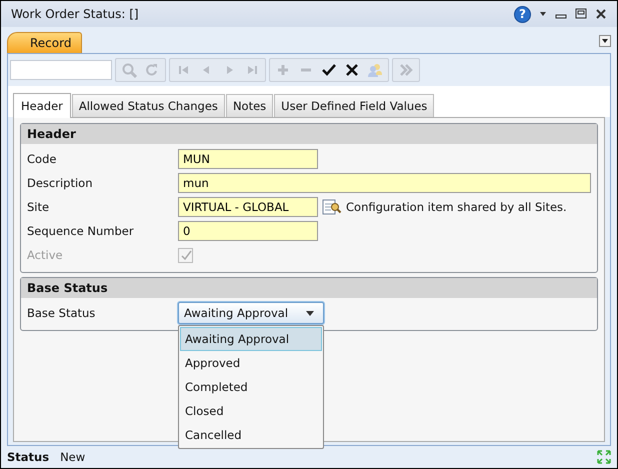 The image size is (618, 469). I want to click on tab: Allowed Status Changes, so click(148, 105).